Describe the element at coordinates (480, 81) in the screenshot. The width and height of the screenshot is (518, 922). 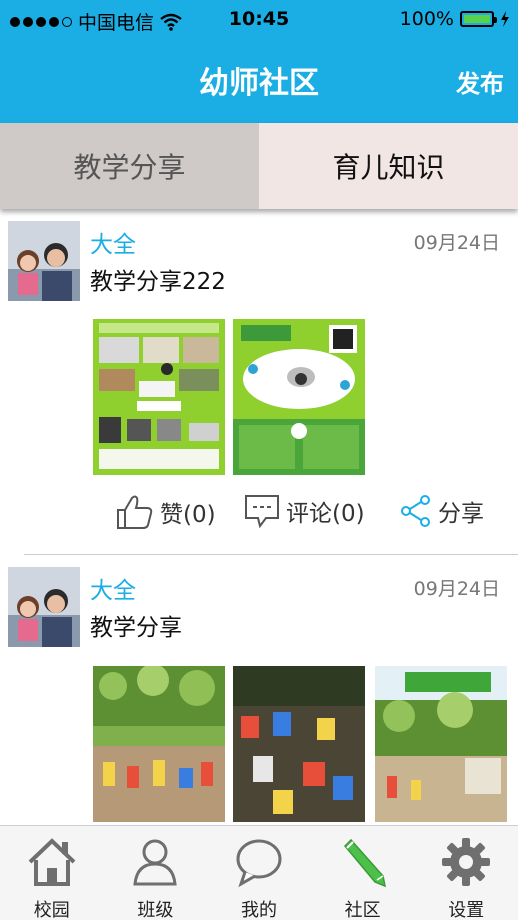
I see `publish-button: 发布` at that location.